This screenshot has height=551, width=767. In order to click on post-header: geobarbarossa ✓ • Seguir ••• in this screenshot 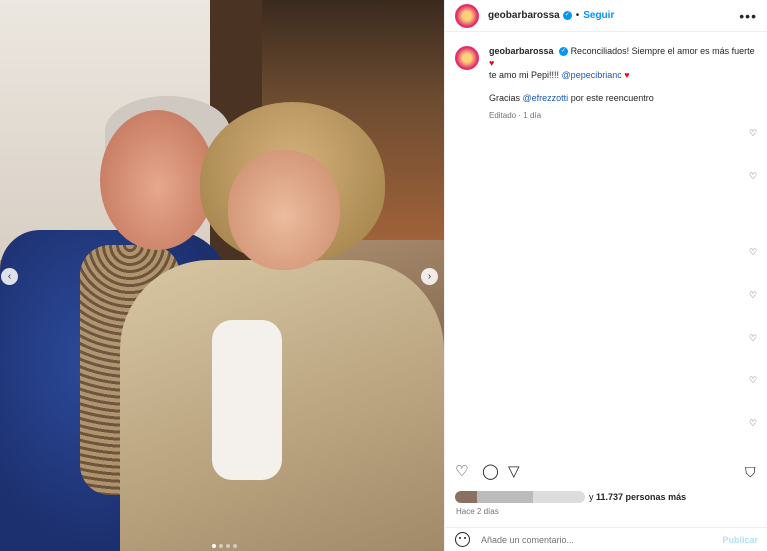, I will do `click(606, 16)`.